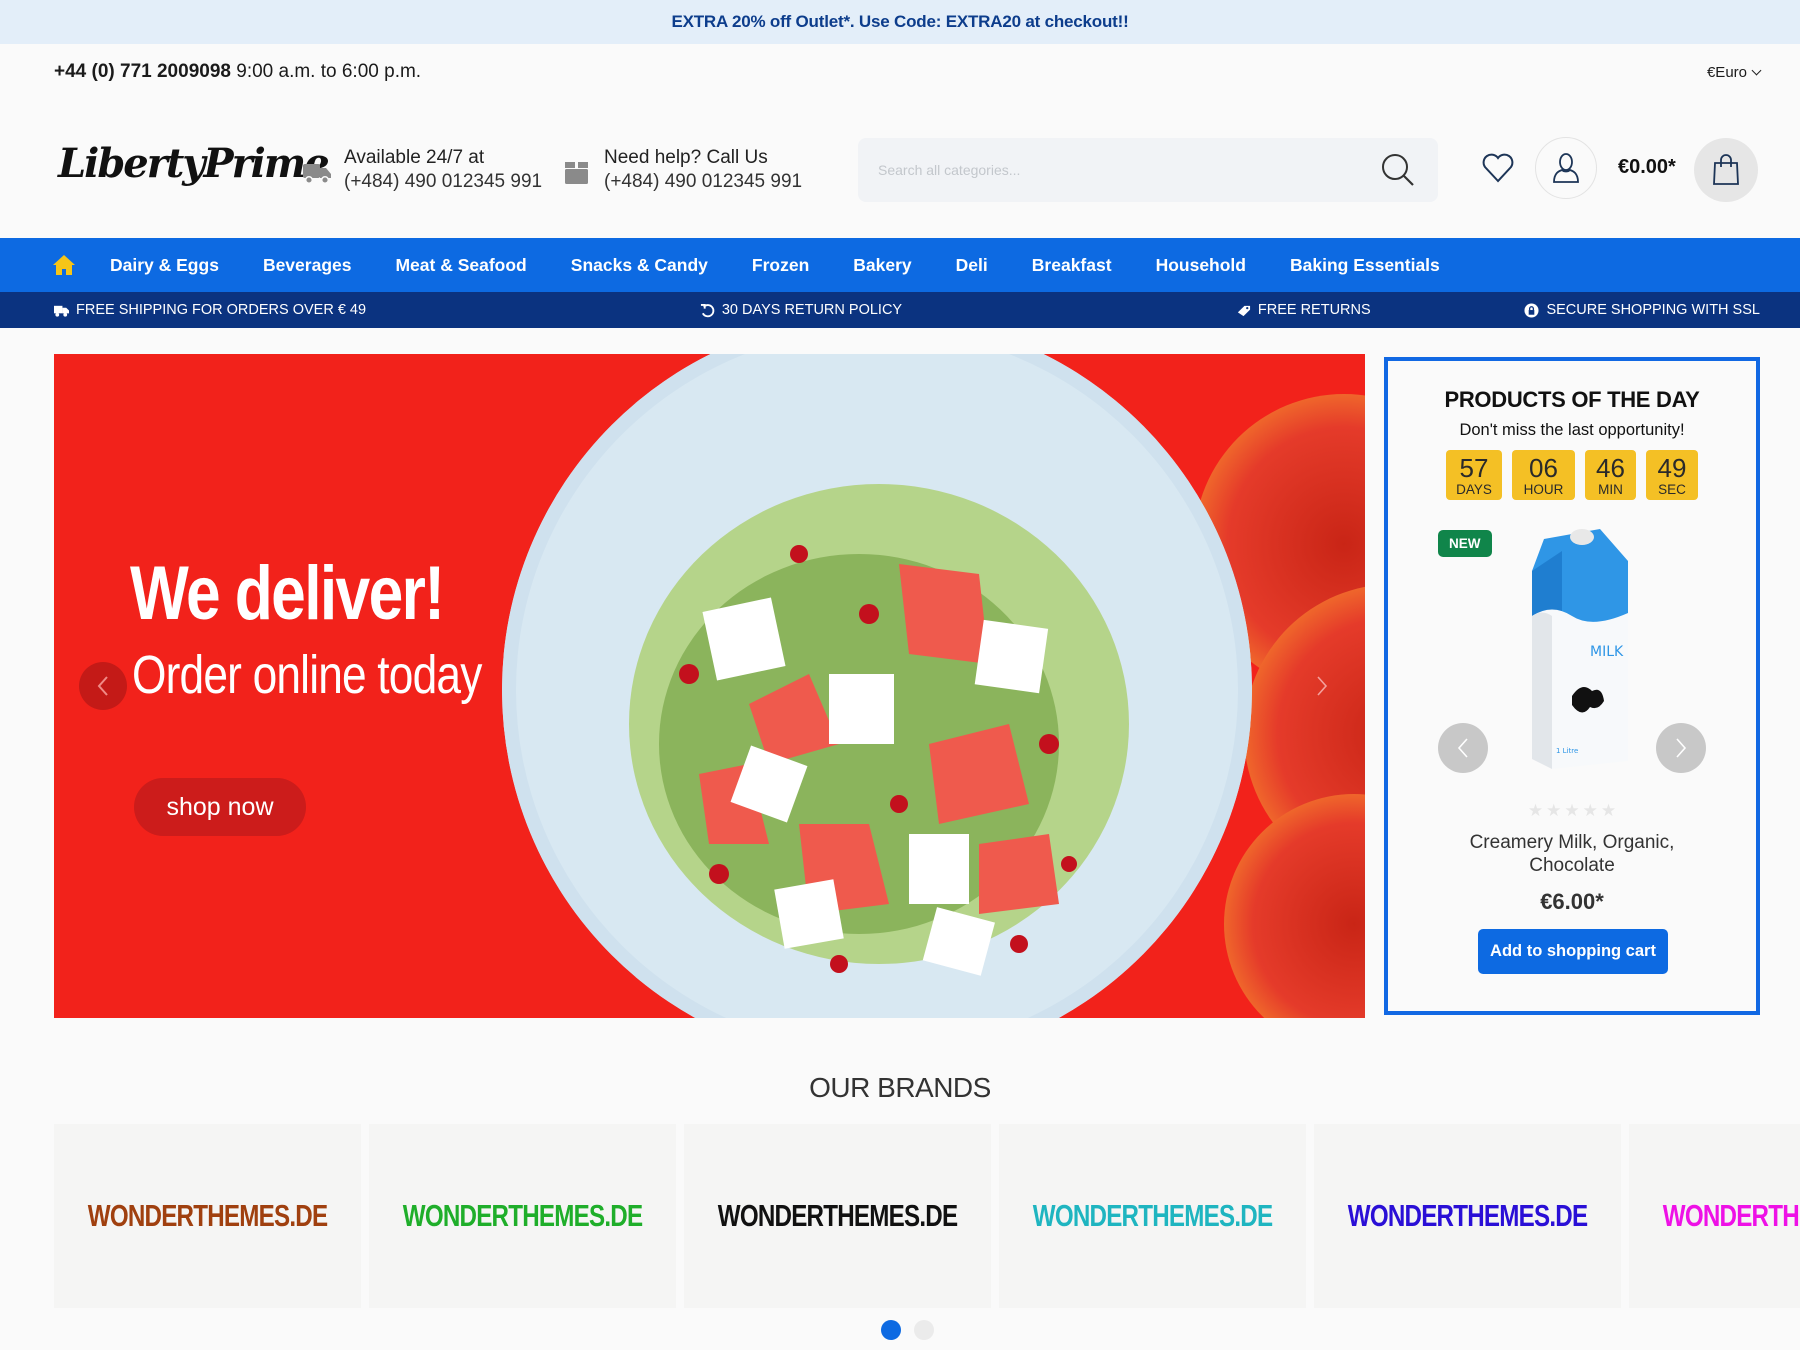  What do you see at coordinates (221, 310) in the screenshot?
I see `usp-label: FREE SHIPPING FOR ORDERS OVER € 49` at bounding box center [221, 310].